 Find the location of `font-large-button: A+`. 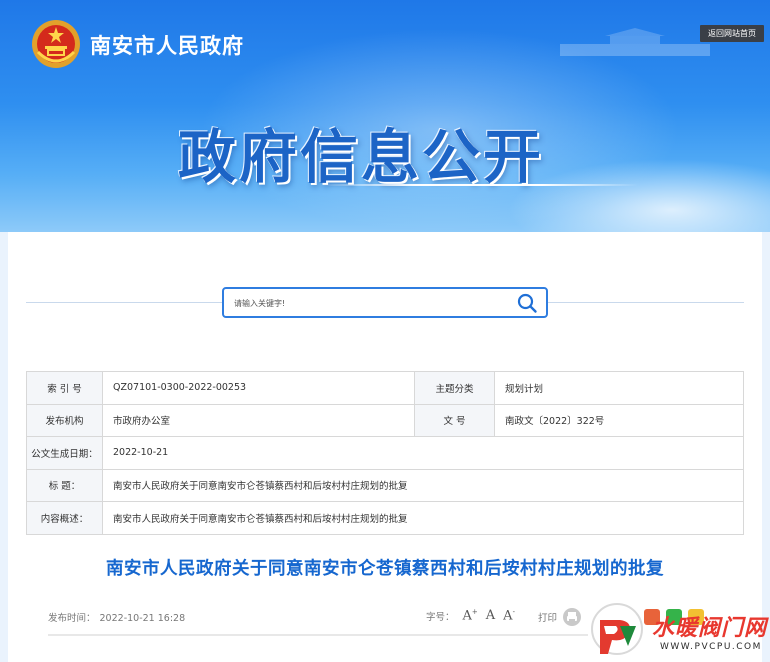

font-large-button: A+ is located at coordinates (470, 615).